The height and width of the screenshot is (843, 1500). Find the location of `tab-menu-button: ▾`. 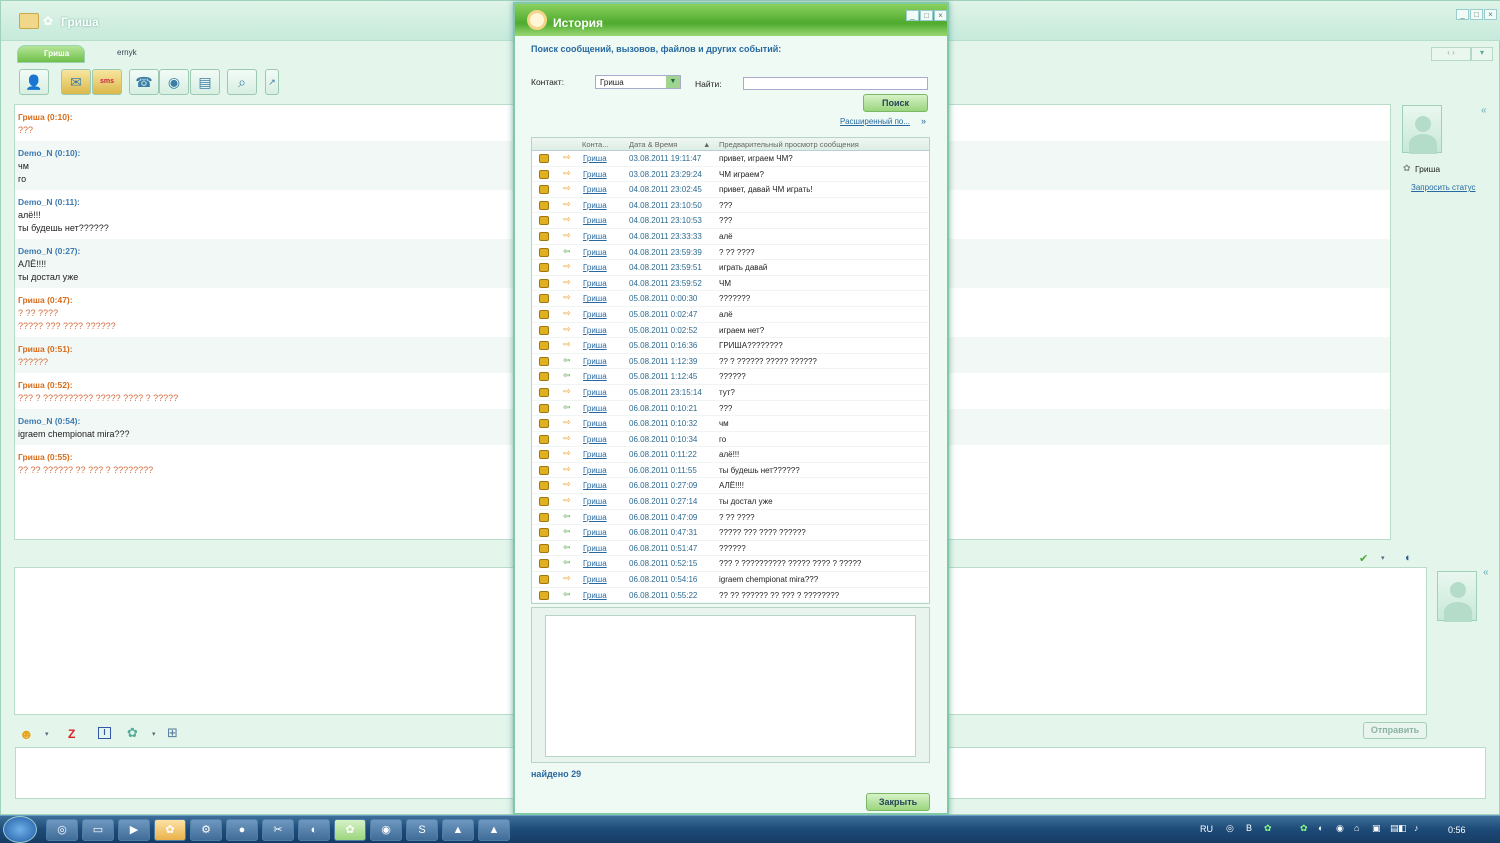

tab-menu-button: ▾ is located at coordinates (1482, 54).